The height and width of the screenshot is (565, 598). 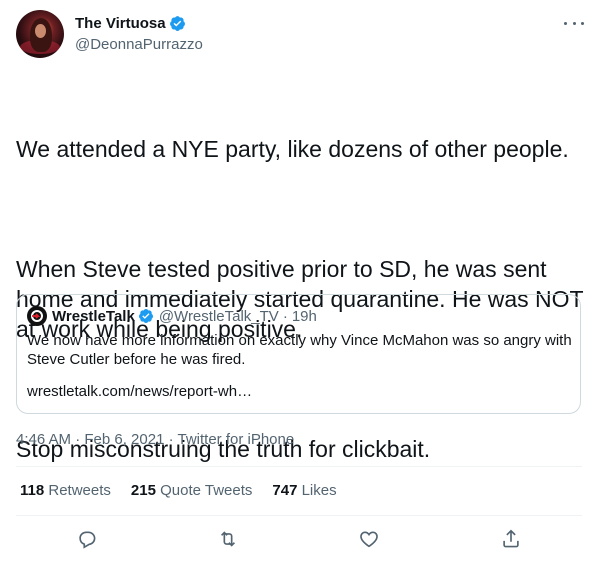 I want to click on author-name-row: The Virtuosa, so click(x=130, y=23).